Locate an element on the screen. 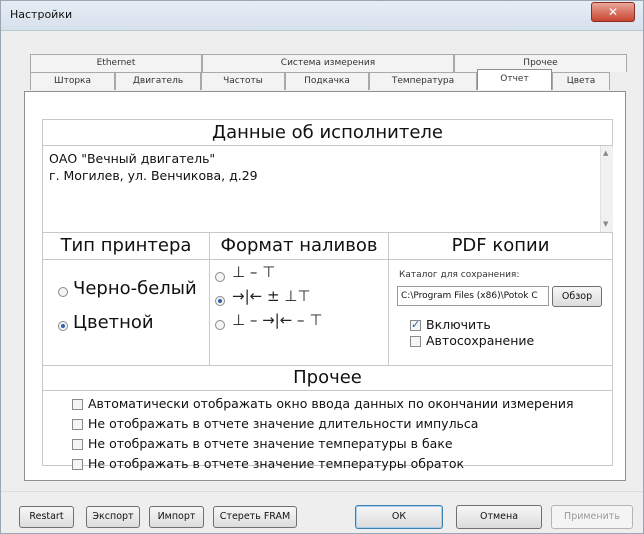 The height and width of the screenshot is (534, 644). pour-format-3-symbols: ⊥ – →|← – ⊤ is located at coordinates (277, 320).